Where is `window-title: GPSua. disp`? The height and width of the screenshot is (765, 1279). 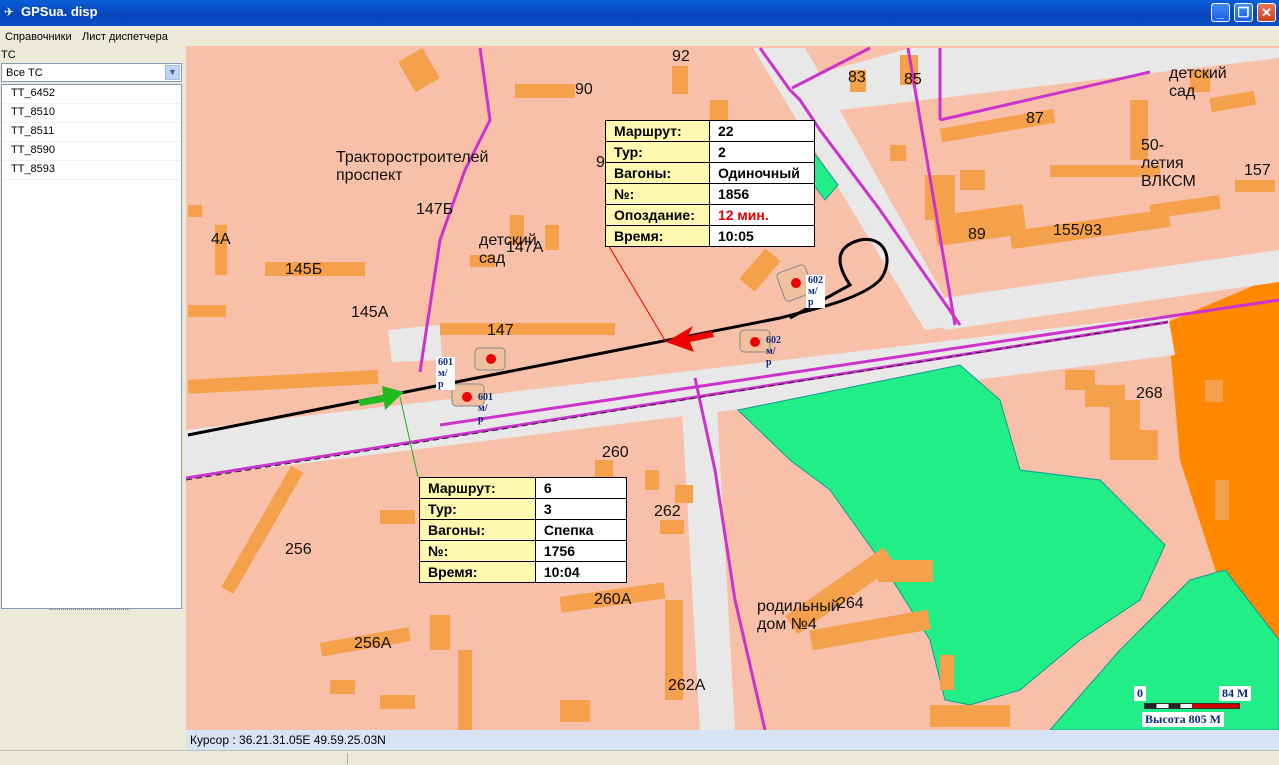
window-title: GPSua. disp is located at coordinates (59, 11).